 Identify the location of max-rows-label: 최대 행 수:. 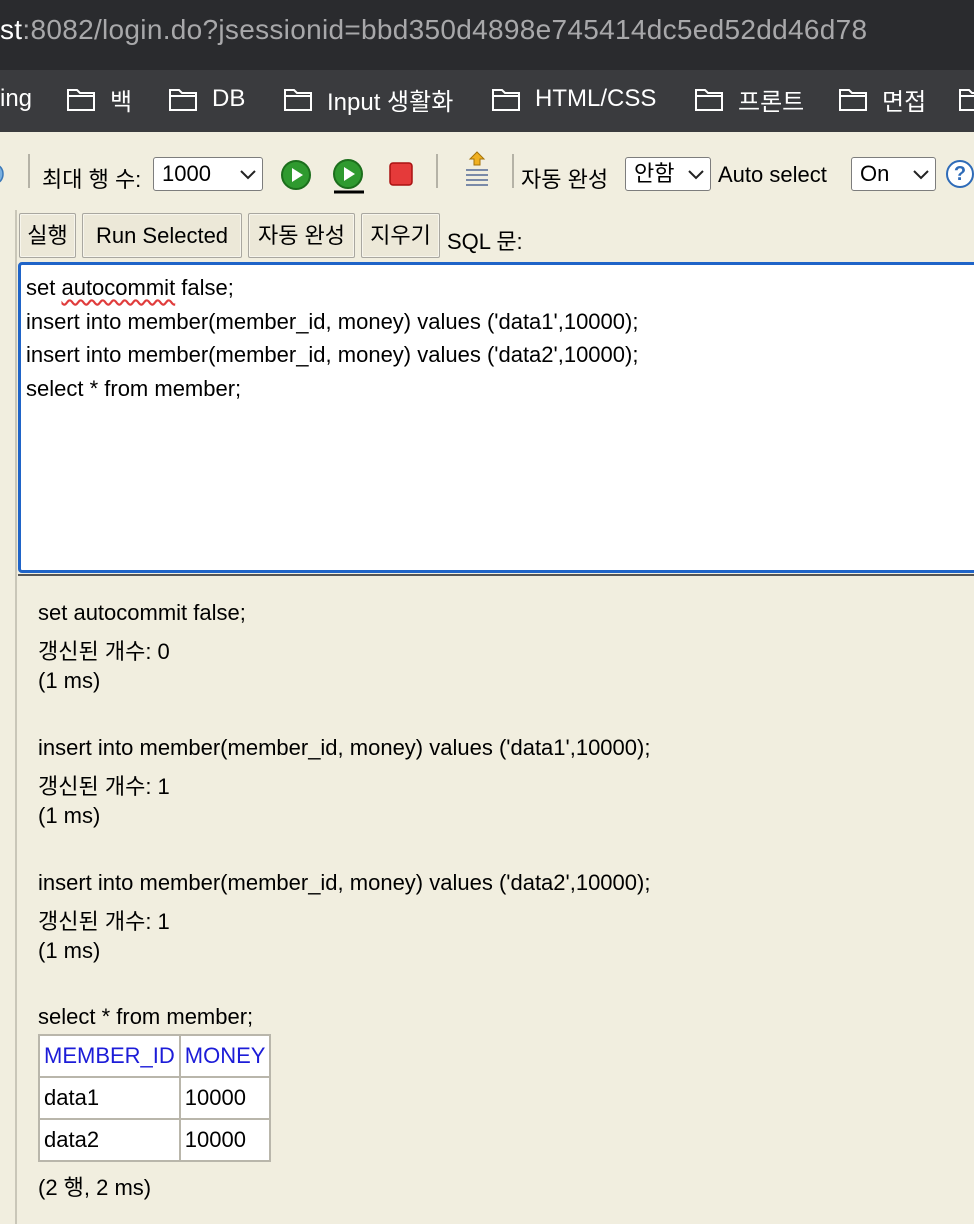
(92, 179).